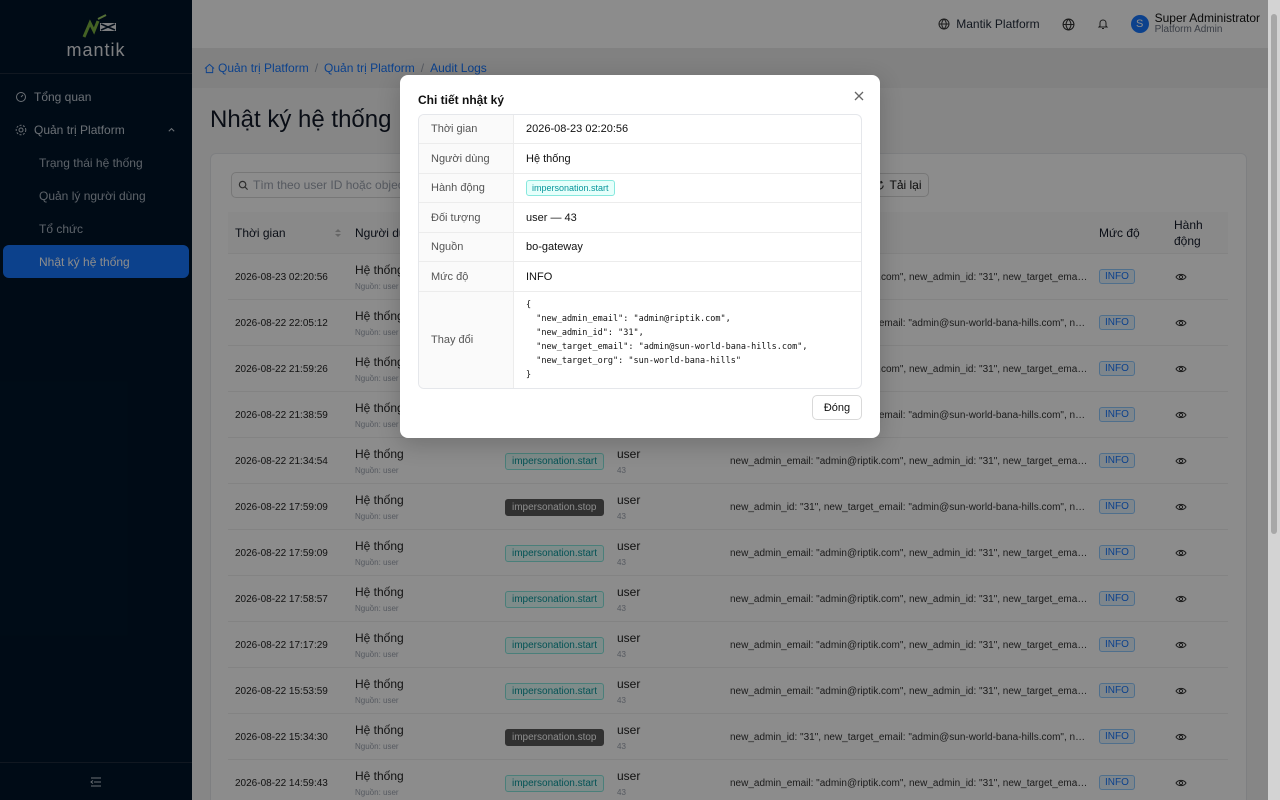 The image size is (1280, 800). What do you see at coordinates (640, 277) in the screenshot?
I see `detail-row-level: Mức độ INFO` at bounding box center [640, 277].